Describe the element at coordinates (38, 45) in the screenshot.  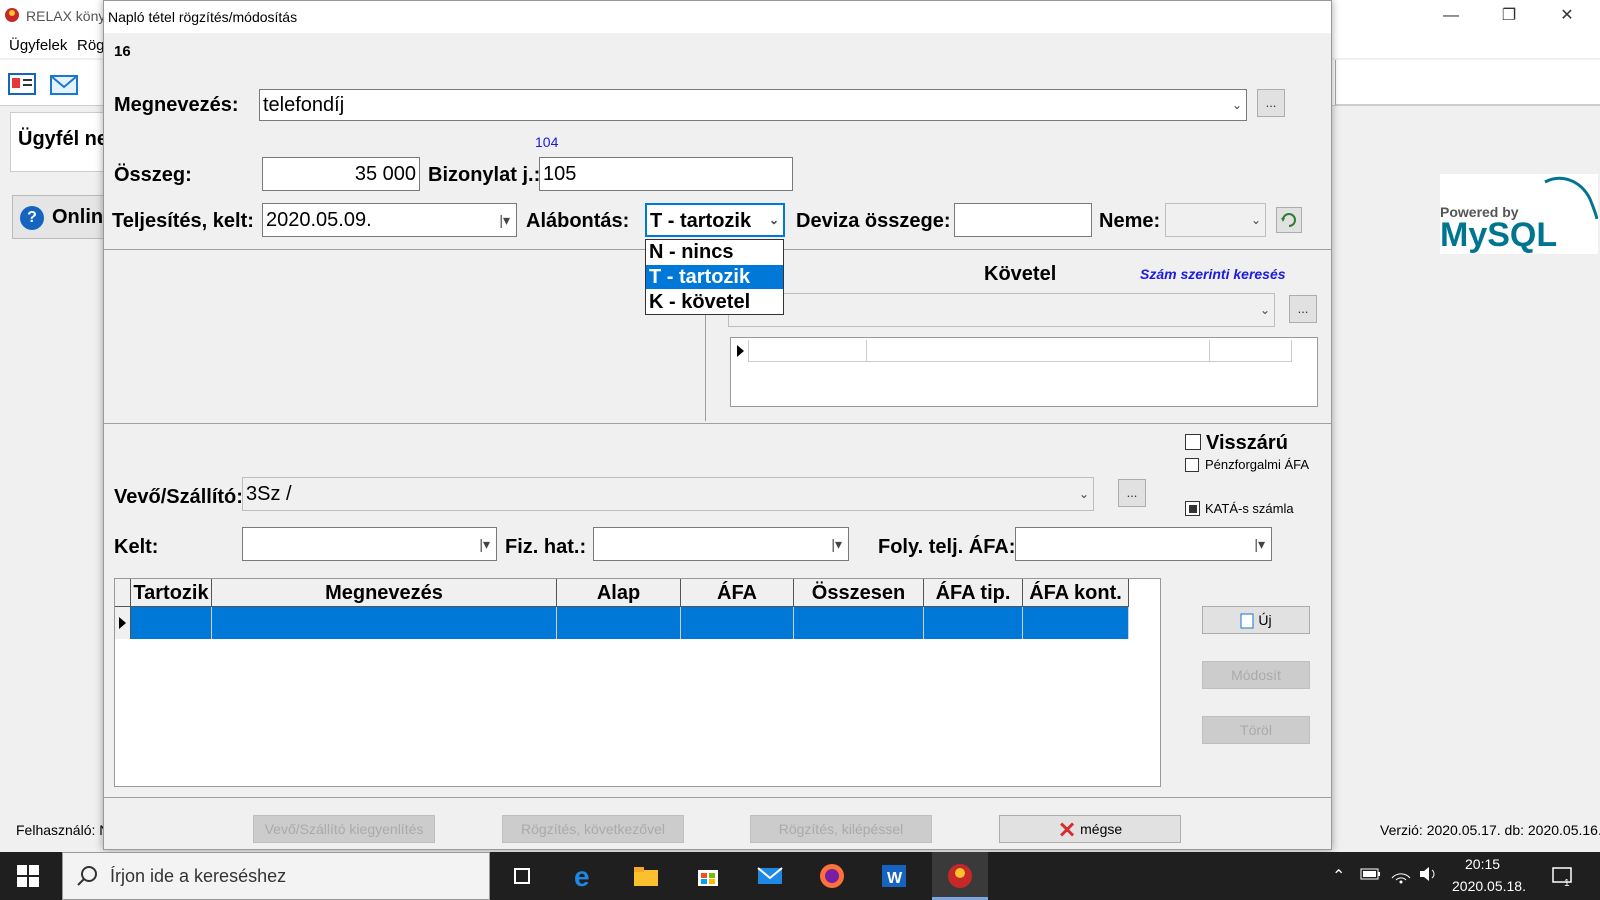
I see `menu-ugyfelek: Ügyfelek` at that location.